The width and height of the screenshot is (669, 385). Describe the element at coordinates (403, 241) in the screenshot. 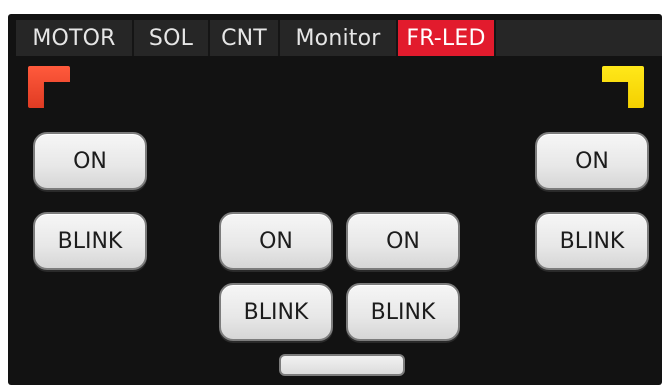

I see `center-right-on-button: ON` at that location.